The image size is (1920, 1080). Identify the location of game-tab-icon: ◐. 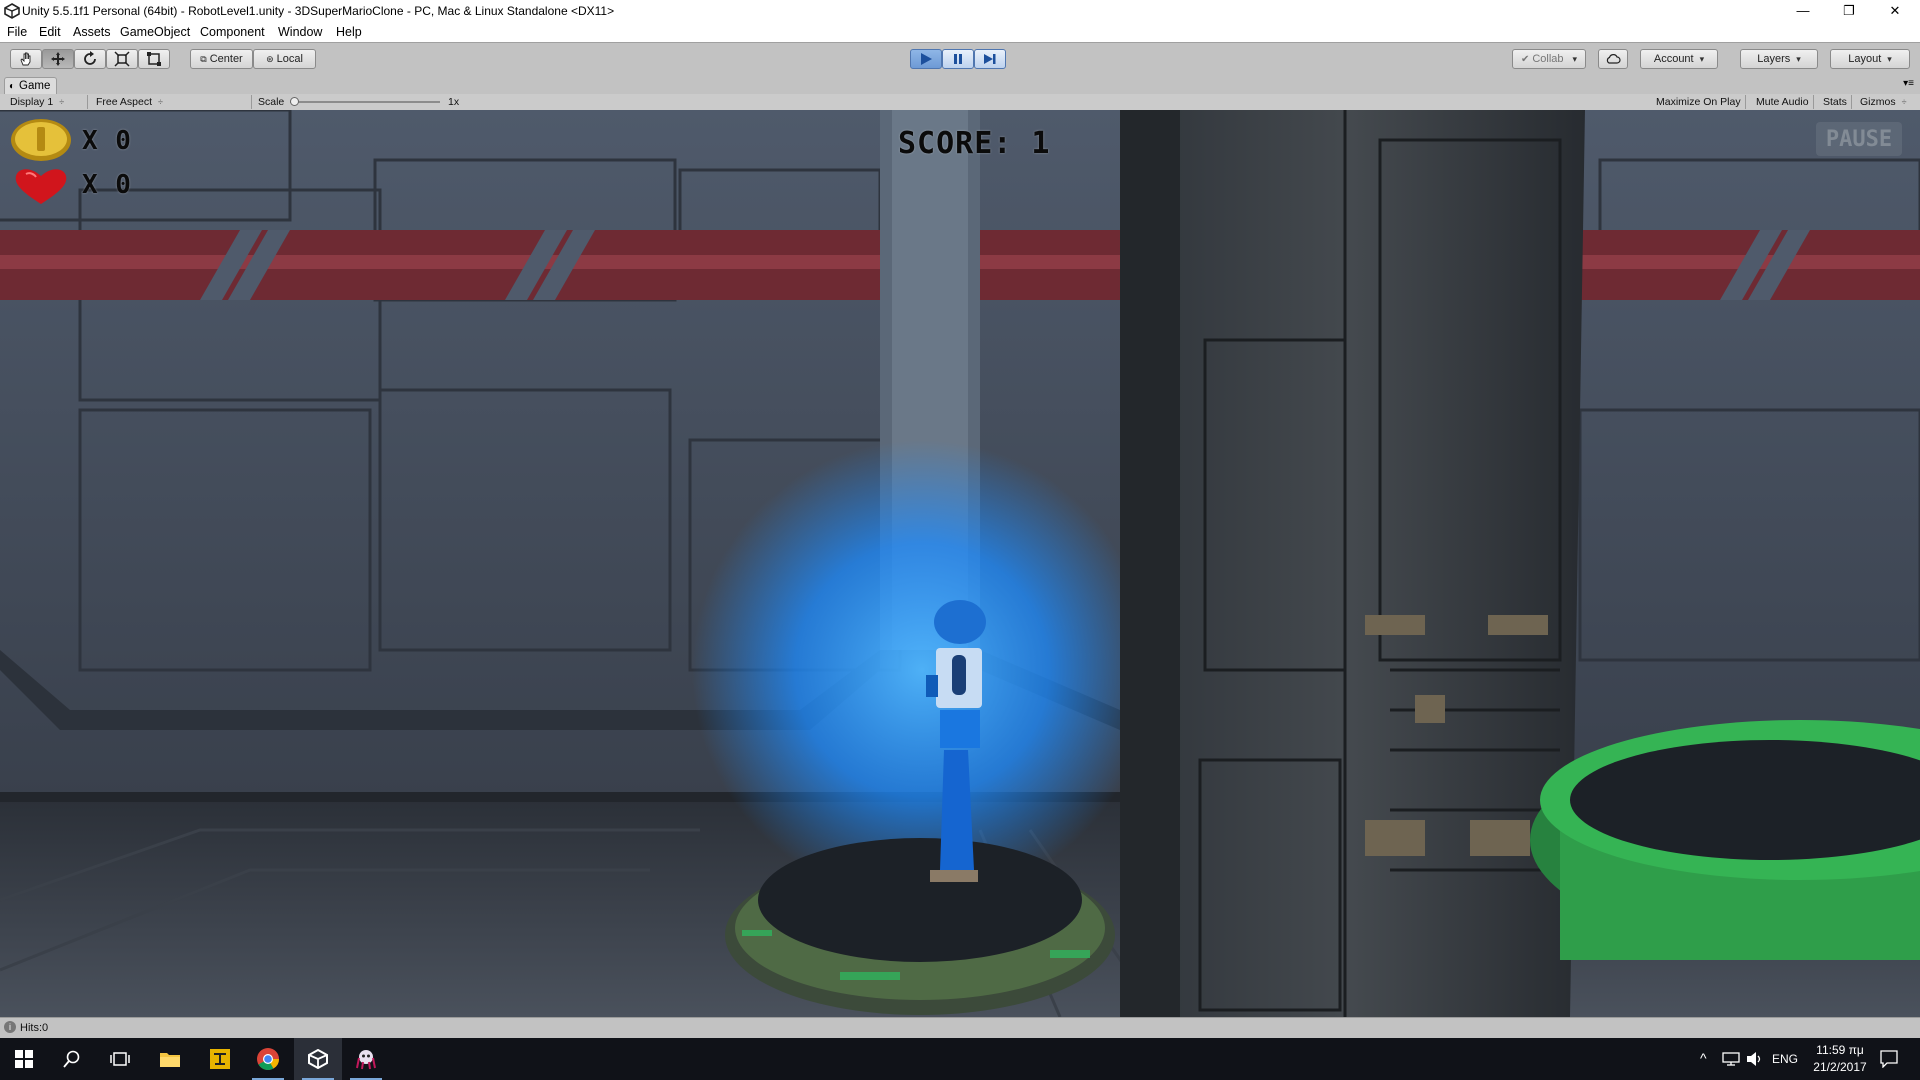
(12, 86).